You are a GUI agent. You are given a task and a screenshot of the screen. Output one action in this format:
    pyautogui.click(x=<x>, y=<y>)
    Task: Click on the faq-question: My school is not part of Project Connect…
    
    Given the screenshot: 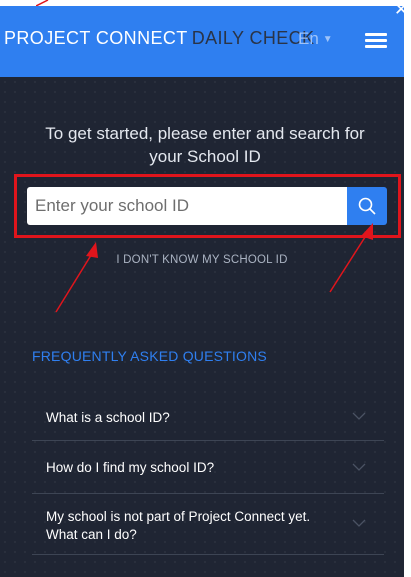 What is the action you would take?
    pyautogui.click(x=178, y=525)
    